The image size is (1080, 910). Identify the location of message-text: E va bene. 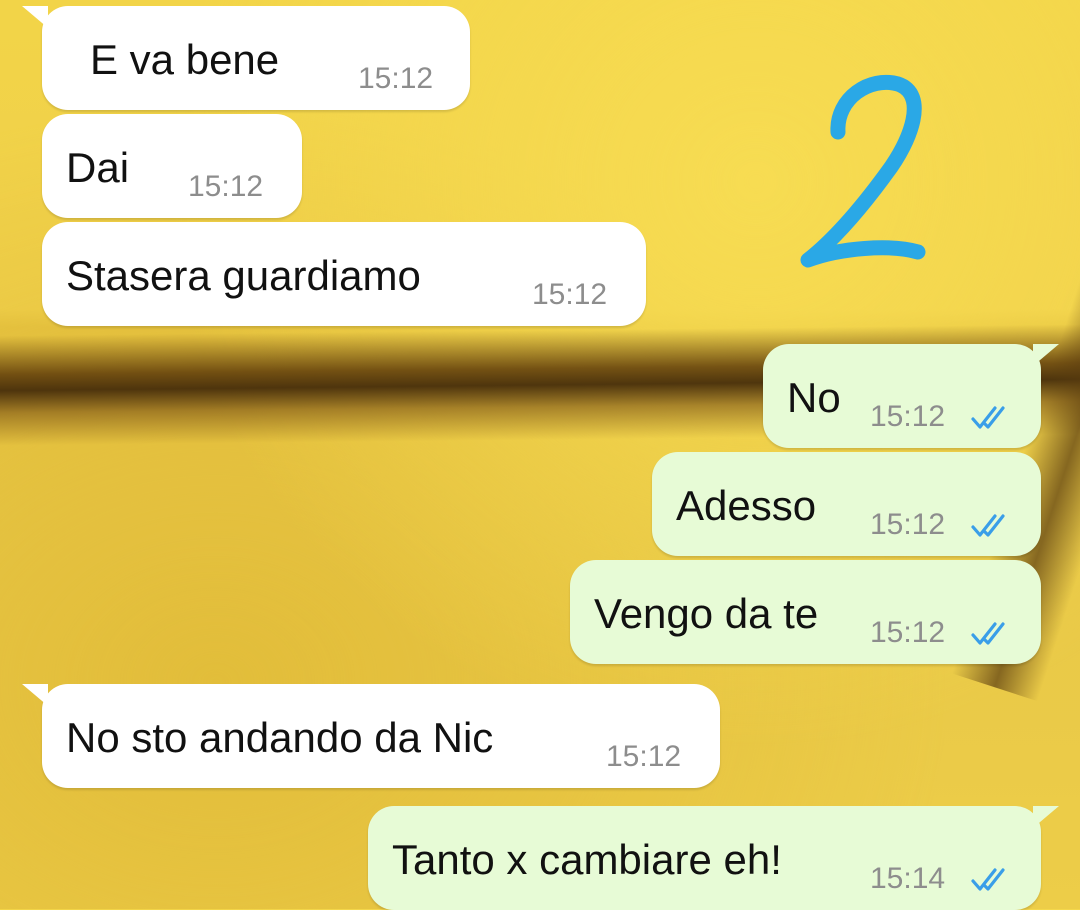
(185, 59).